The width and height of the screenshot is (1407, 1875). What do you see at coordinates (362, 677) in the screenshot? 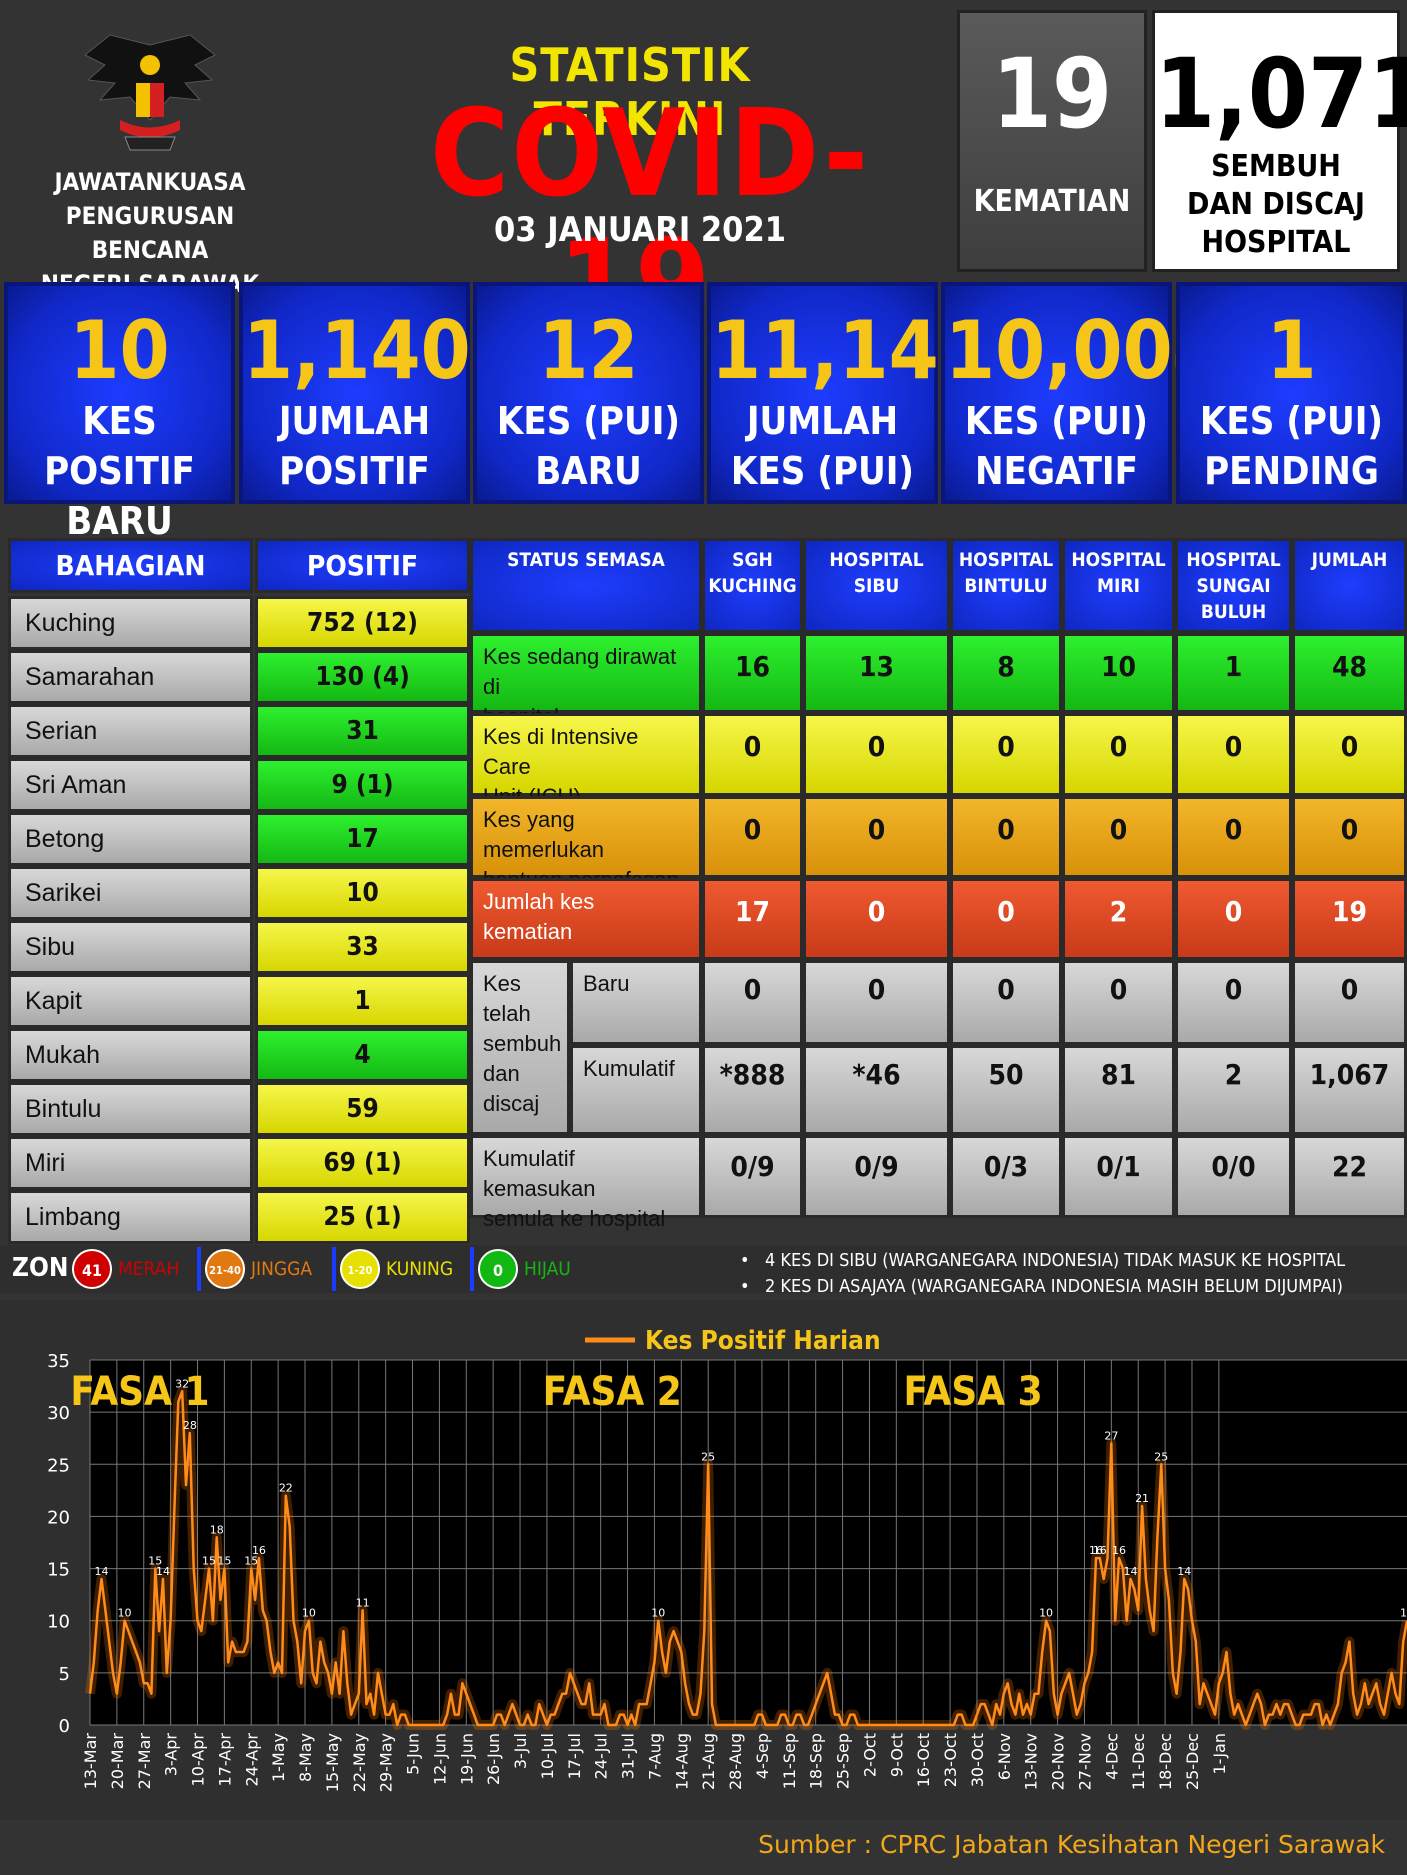
I see `division-positive: 130 (4)` at bounding box center [362, 677].